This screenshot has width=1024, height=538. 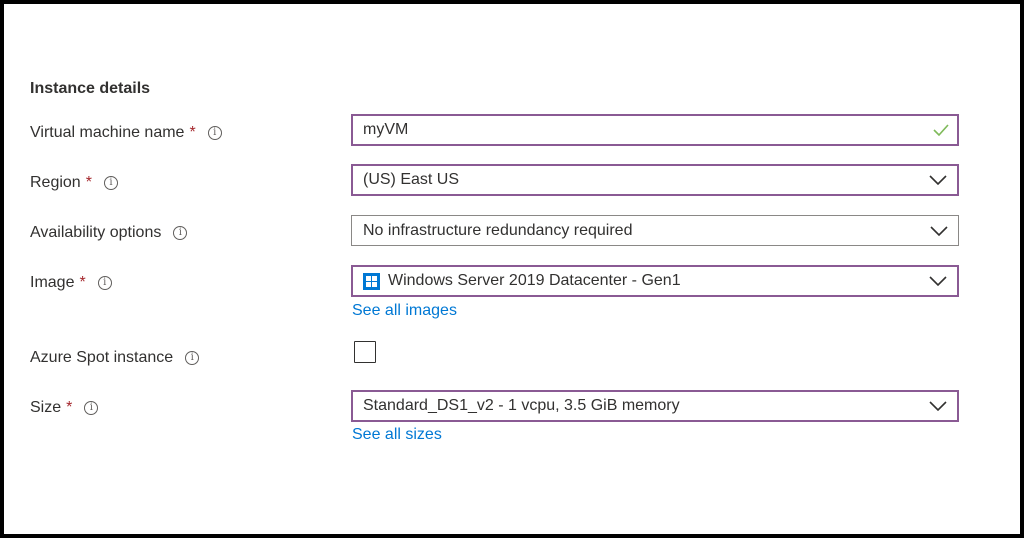 What do you see at coordinates (386, 129) in the screenshot?
I see `vm-name-value: myVM` at bounding box center [386, 129].